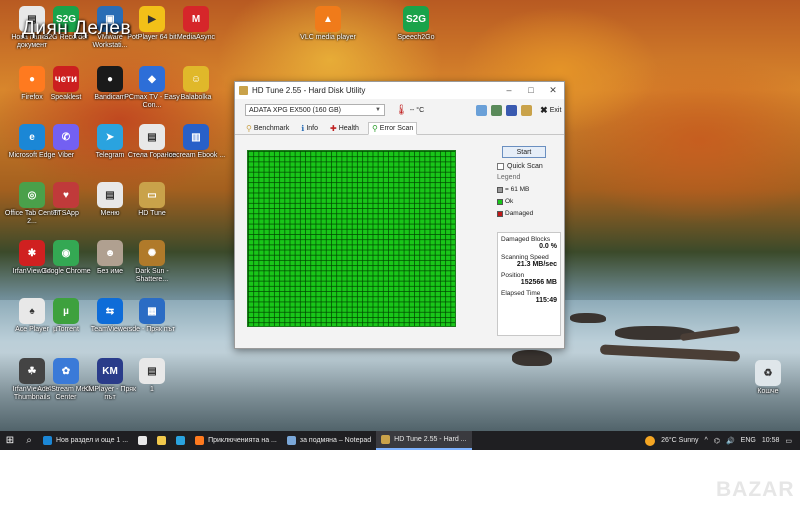  What do you see at coordinates (303, 128) in the screenshot?
I see `info-icon: ℹ` at bounding box center [303, 128].